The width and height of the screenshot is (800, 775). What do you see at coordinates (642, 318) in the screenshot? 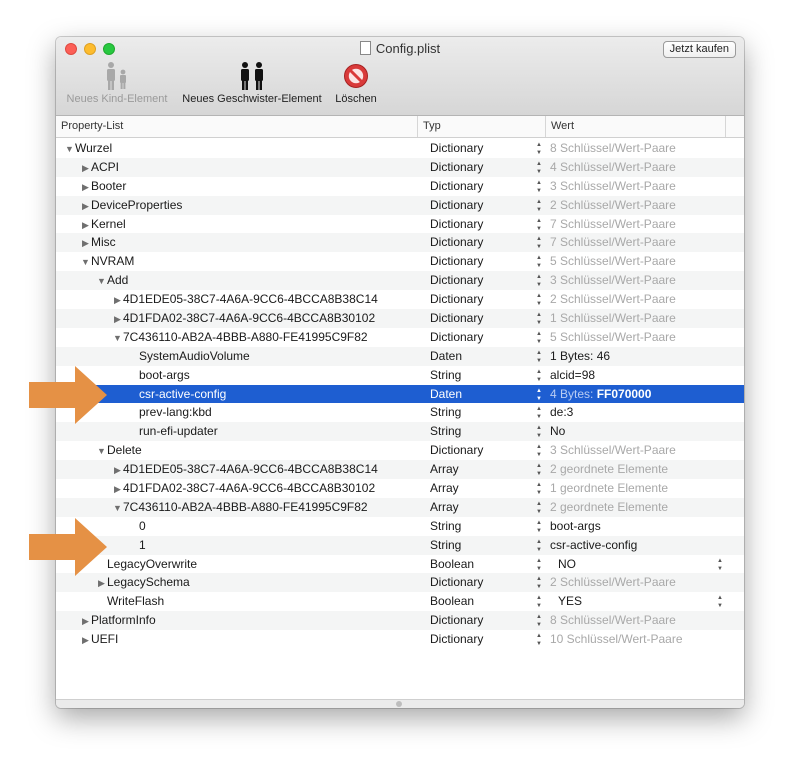
I see `row-value-cell: 1 Schlüssel/Wert-Paare` at bounding box center [642, 318].